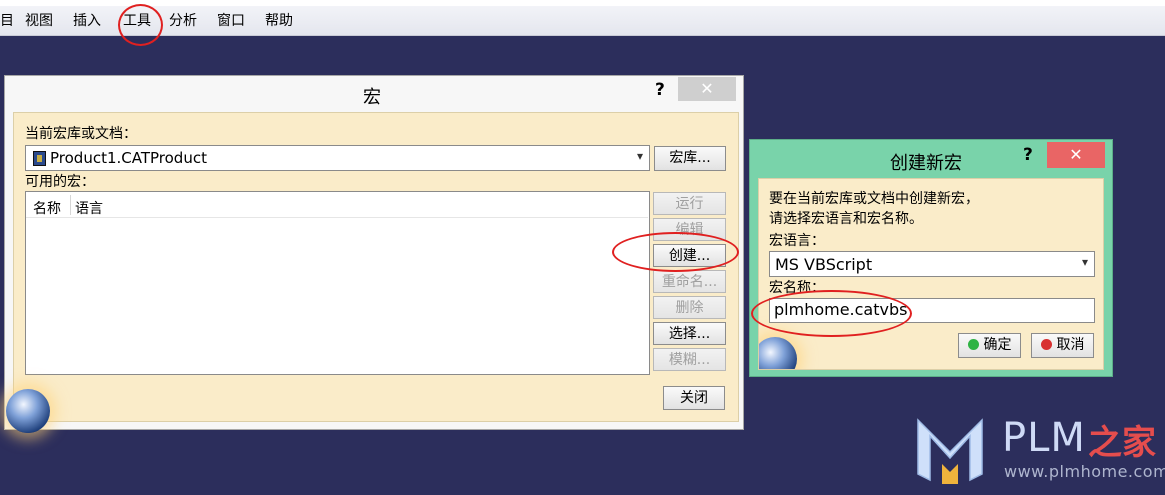 The image size is (1165, 495). What do you see at coordinates (39, 158) in the screenshot?
I see `product-document-icon` at bounding box center [39, 158].